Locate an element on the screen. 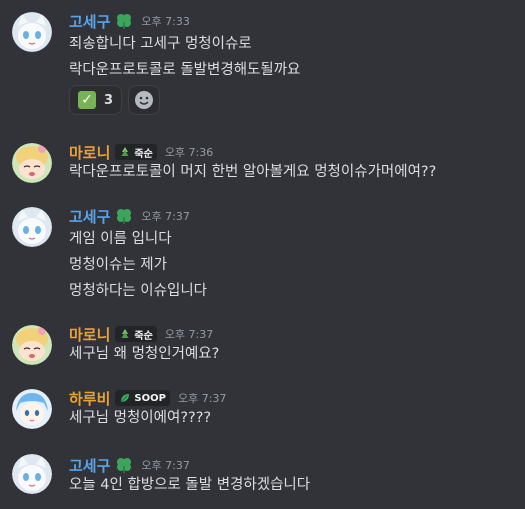 The width and height of the screenshot is (525, 509). message-header: 마로니 죽순 오후 7:37 is located at coordinates (141, 334).